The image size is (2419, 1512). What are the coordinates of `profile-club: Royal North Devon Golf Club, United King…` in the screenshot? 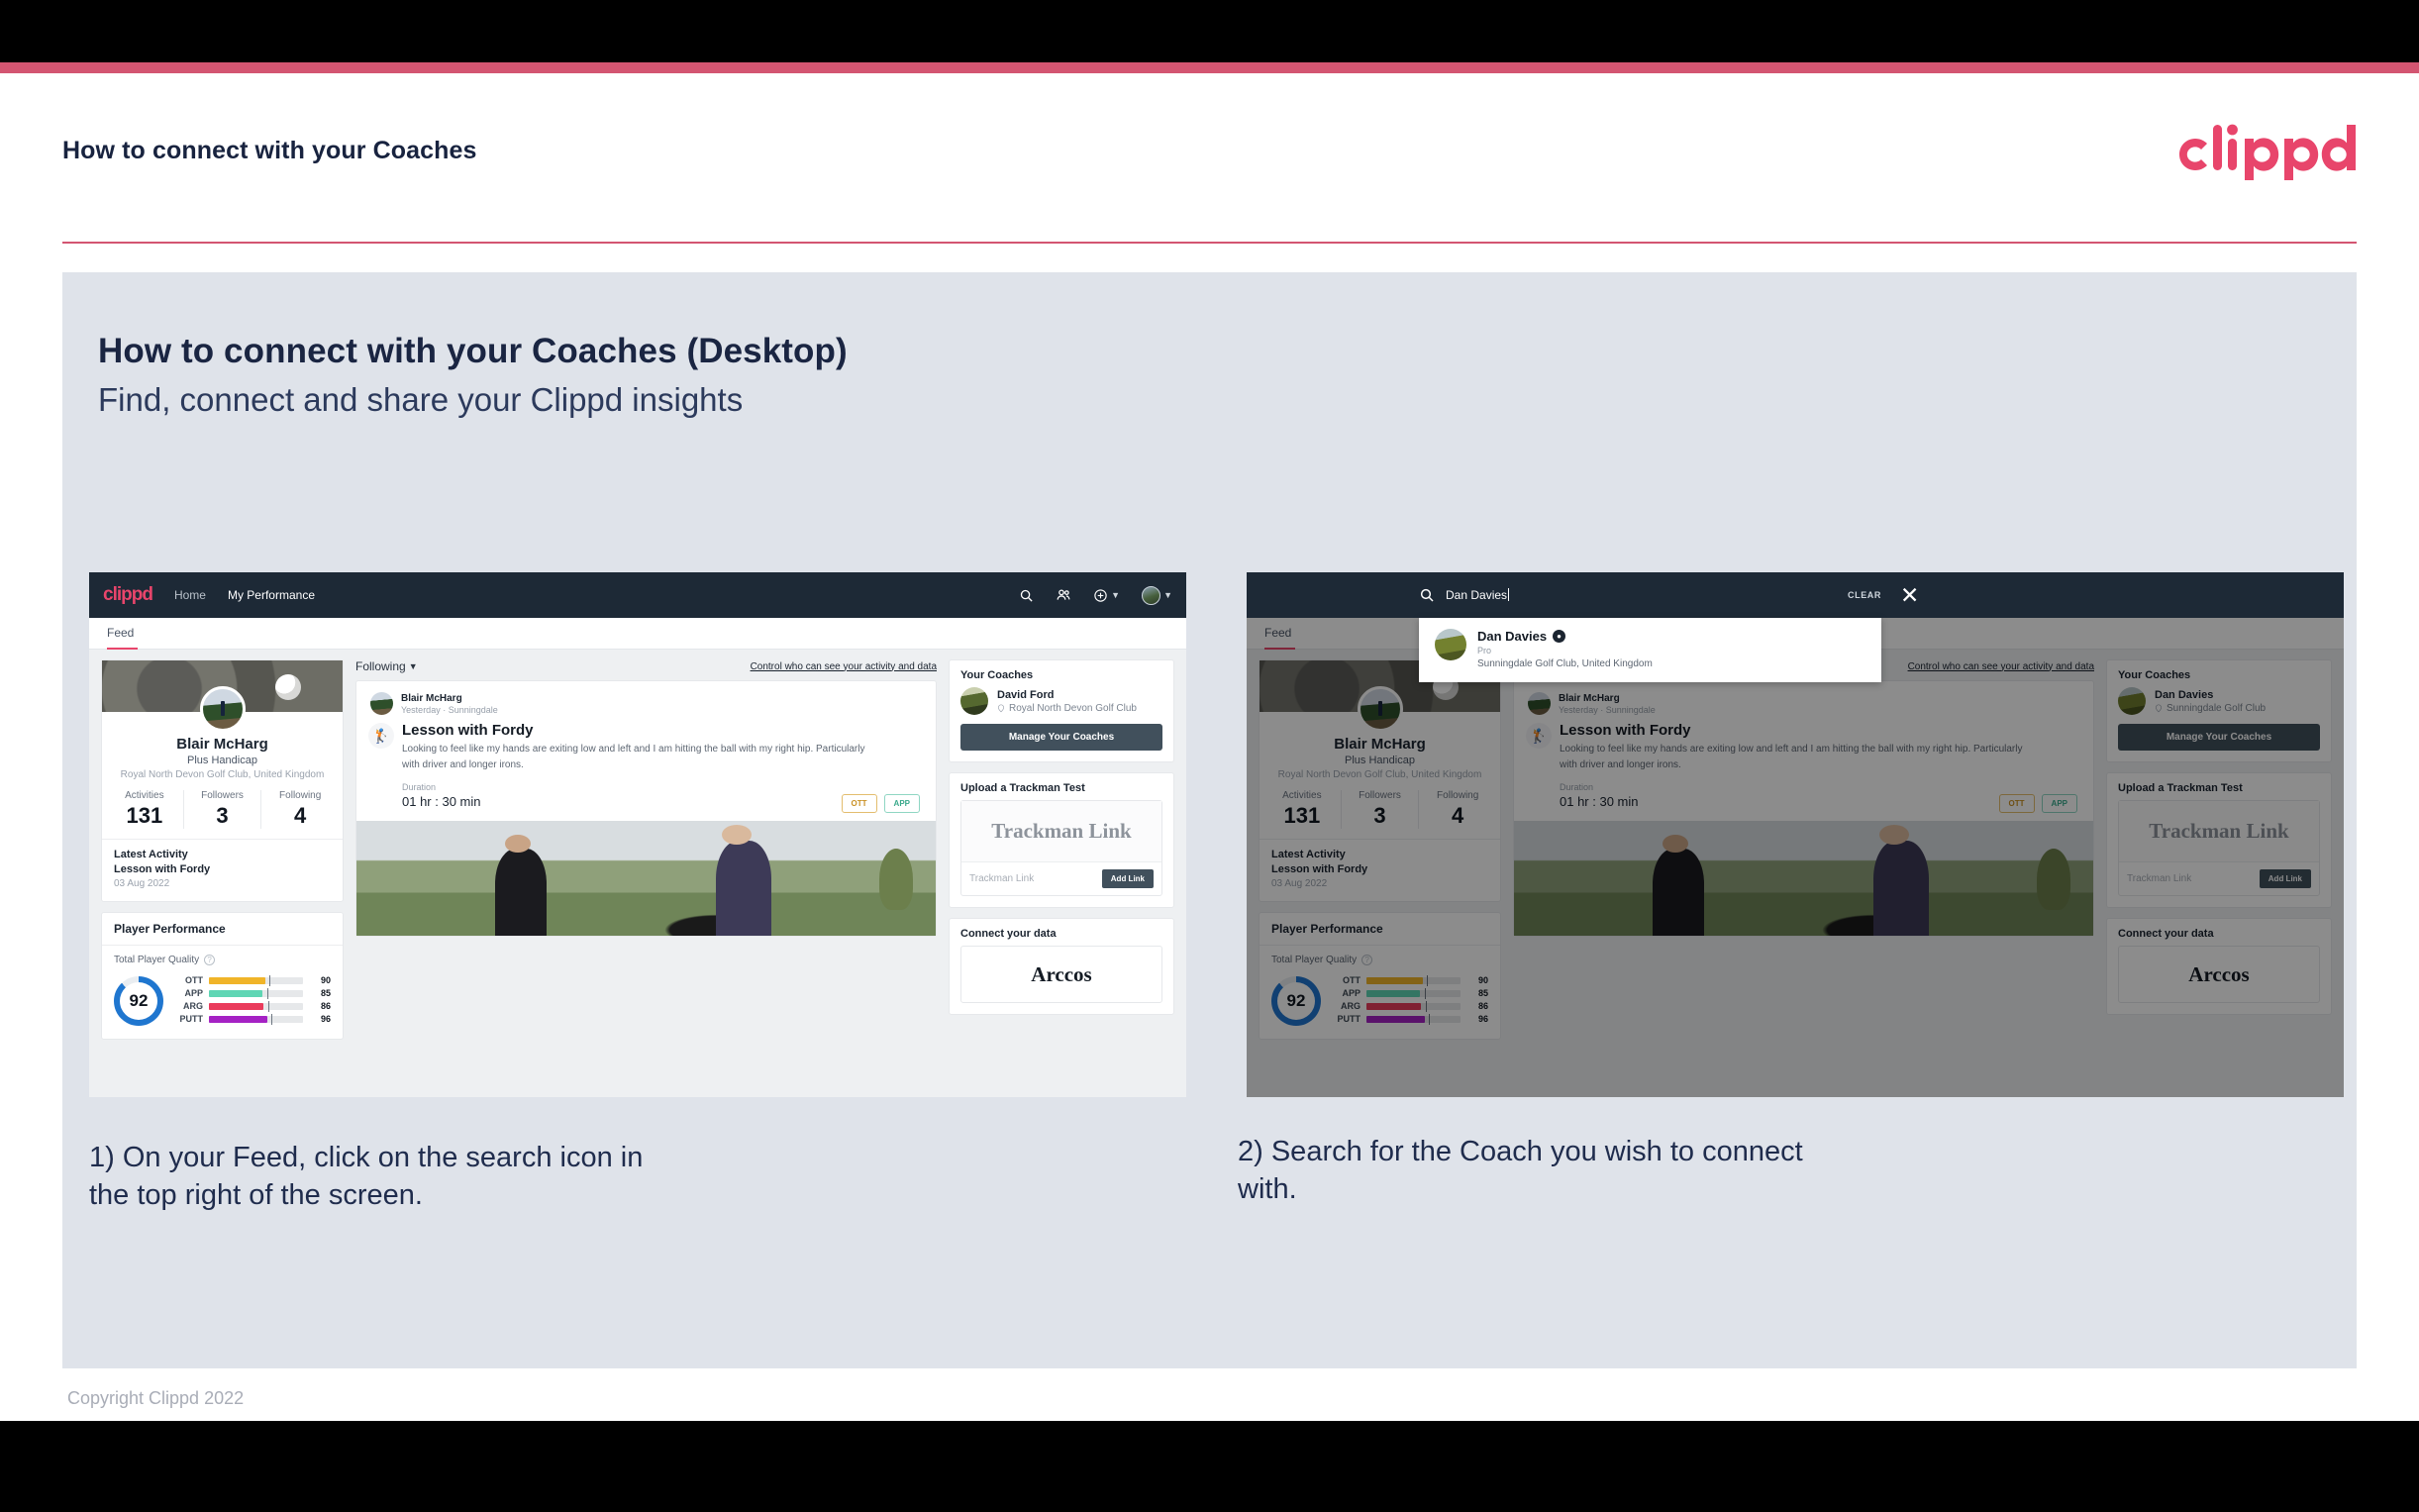 It's located at (222, 774).